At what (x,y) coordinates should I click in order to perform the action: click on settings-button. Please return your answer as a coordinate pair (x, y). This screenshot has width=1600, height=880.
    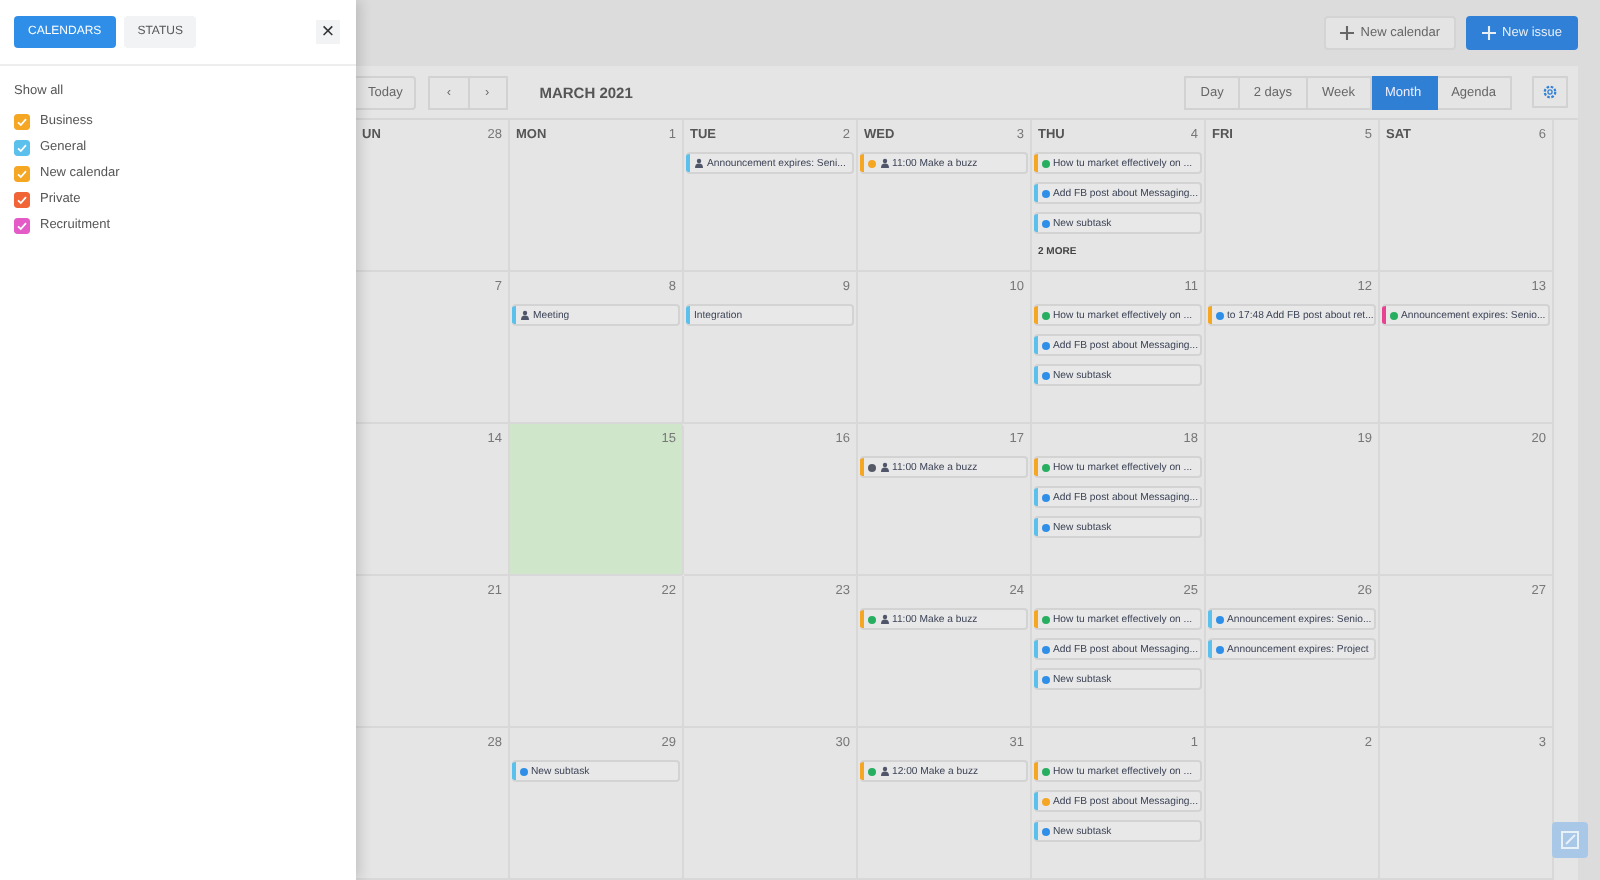
    Looking at the image, I should click on (1550, 92).